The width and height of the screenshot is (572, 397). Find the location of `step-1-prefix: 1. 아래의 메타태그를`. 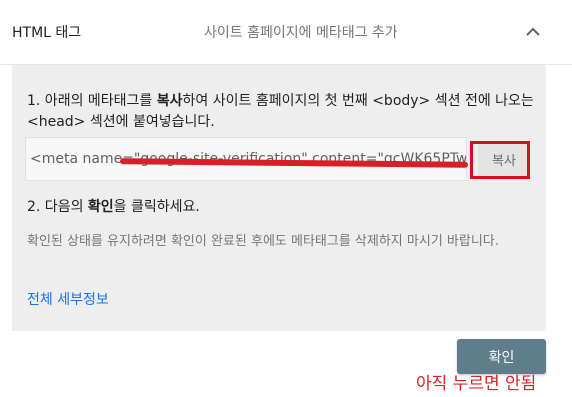

step-1-prefix: 1. 아래의 메타태그를 is located at coordinates (92, 101).